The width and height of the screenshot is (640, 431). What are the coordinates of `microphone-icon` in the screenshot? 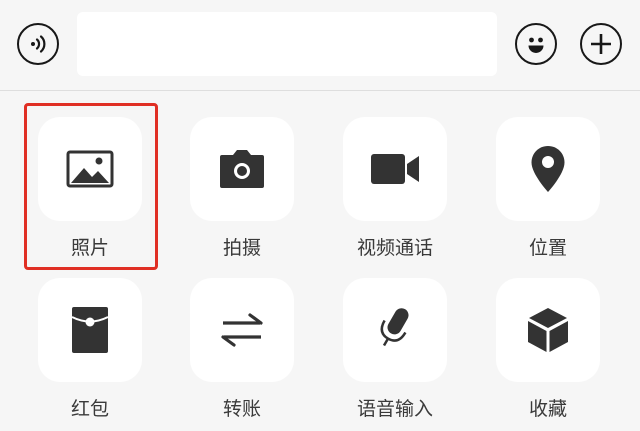 It's located at (394, 327).